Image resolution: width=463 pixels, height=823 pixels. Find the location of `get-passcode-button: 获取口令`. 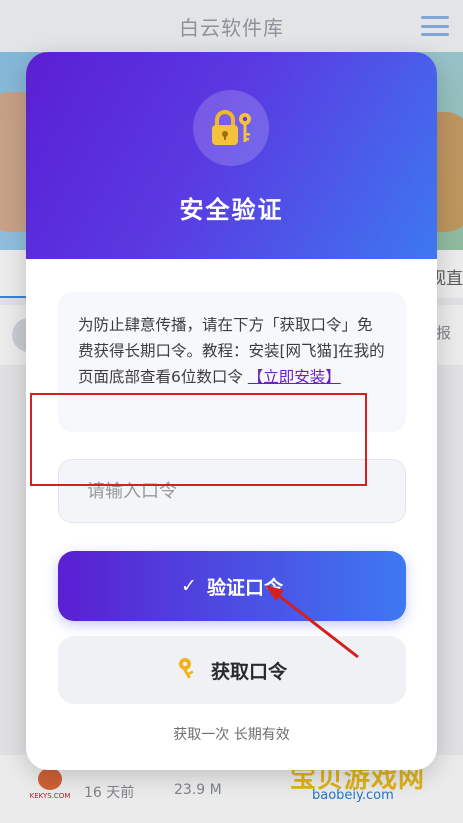

get-passcode-button: 获取口令 is located at coordinates (232, 670).